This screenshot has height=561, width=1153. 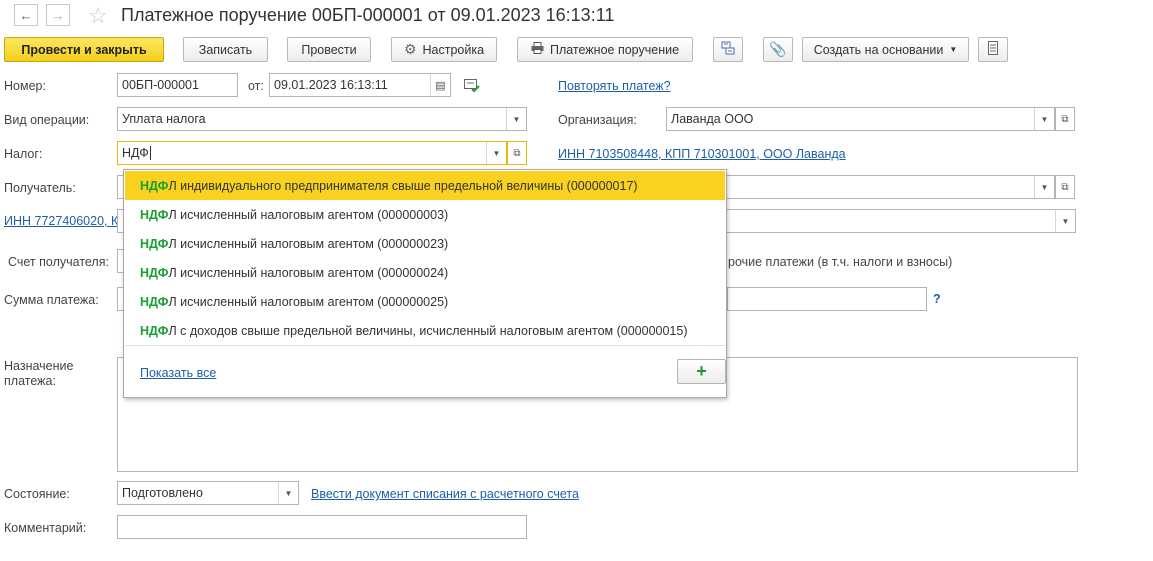 What do you see at coordinates (440, 85) in the screenshot?
I see `calendar-icon: ▤` at bounding box center [440, 85].